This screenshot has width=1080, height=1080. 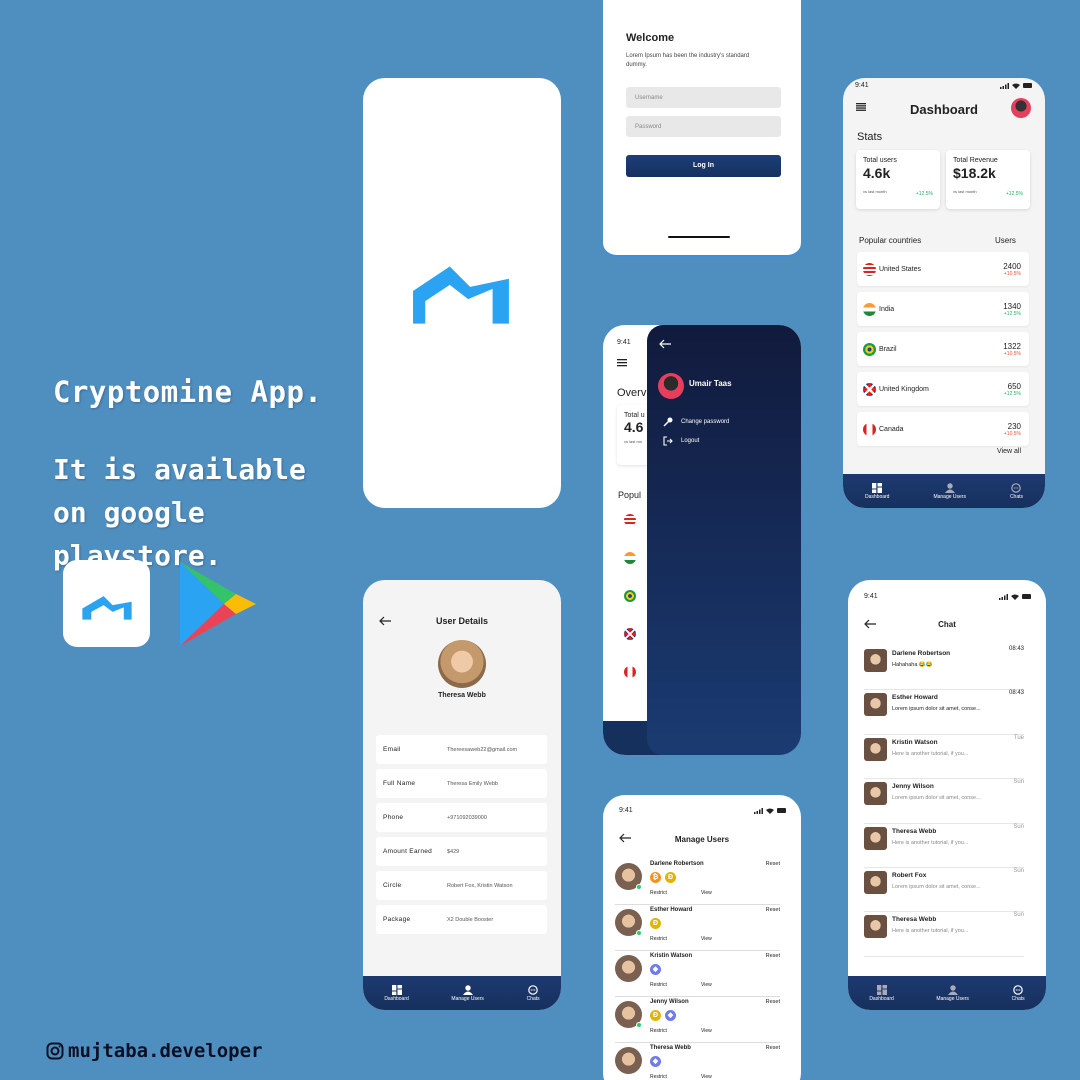 I want to click on instagram-handle: mujtaba.developer, so click(x=154, y=1051).